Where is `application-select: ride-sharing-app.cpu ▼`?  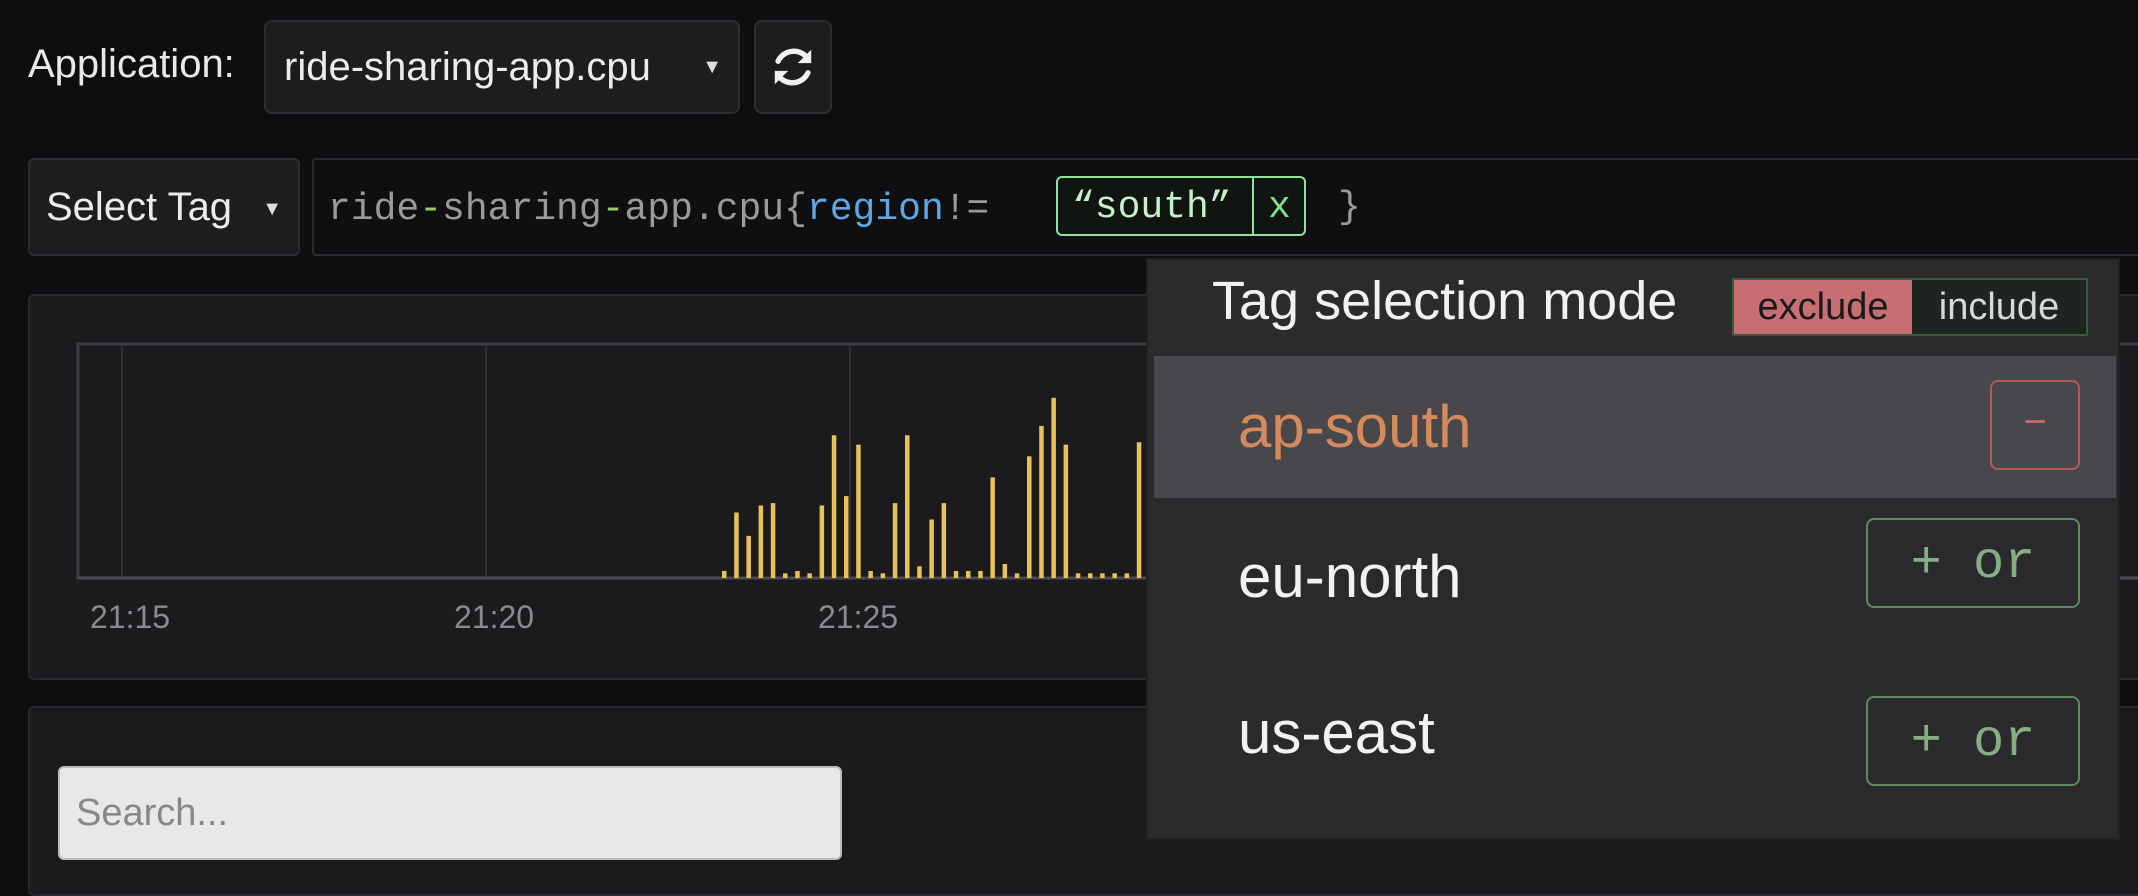 application-select: ride-sharing-app.cpu ▼ is located at coordinates (502, 67).